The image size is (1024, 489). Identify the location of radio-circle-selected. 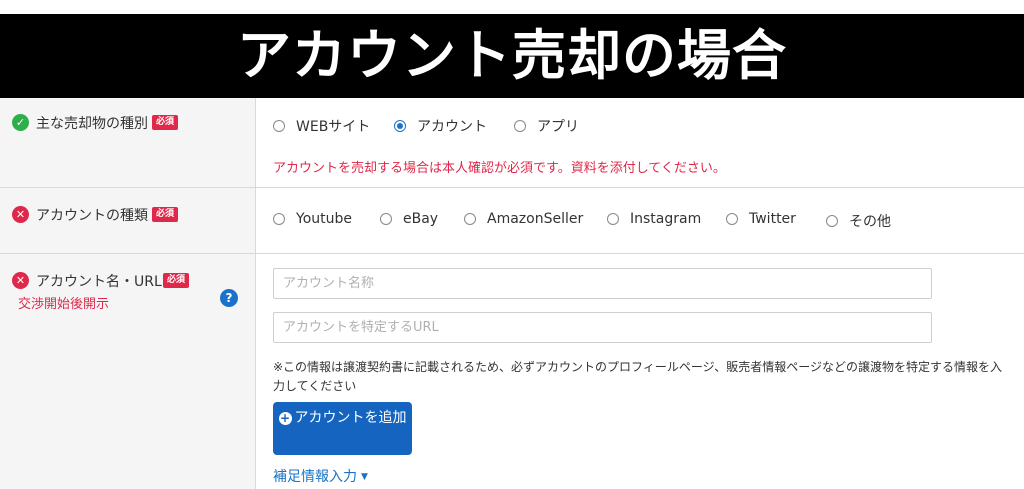
(400, 126).